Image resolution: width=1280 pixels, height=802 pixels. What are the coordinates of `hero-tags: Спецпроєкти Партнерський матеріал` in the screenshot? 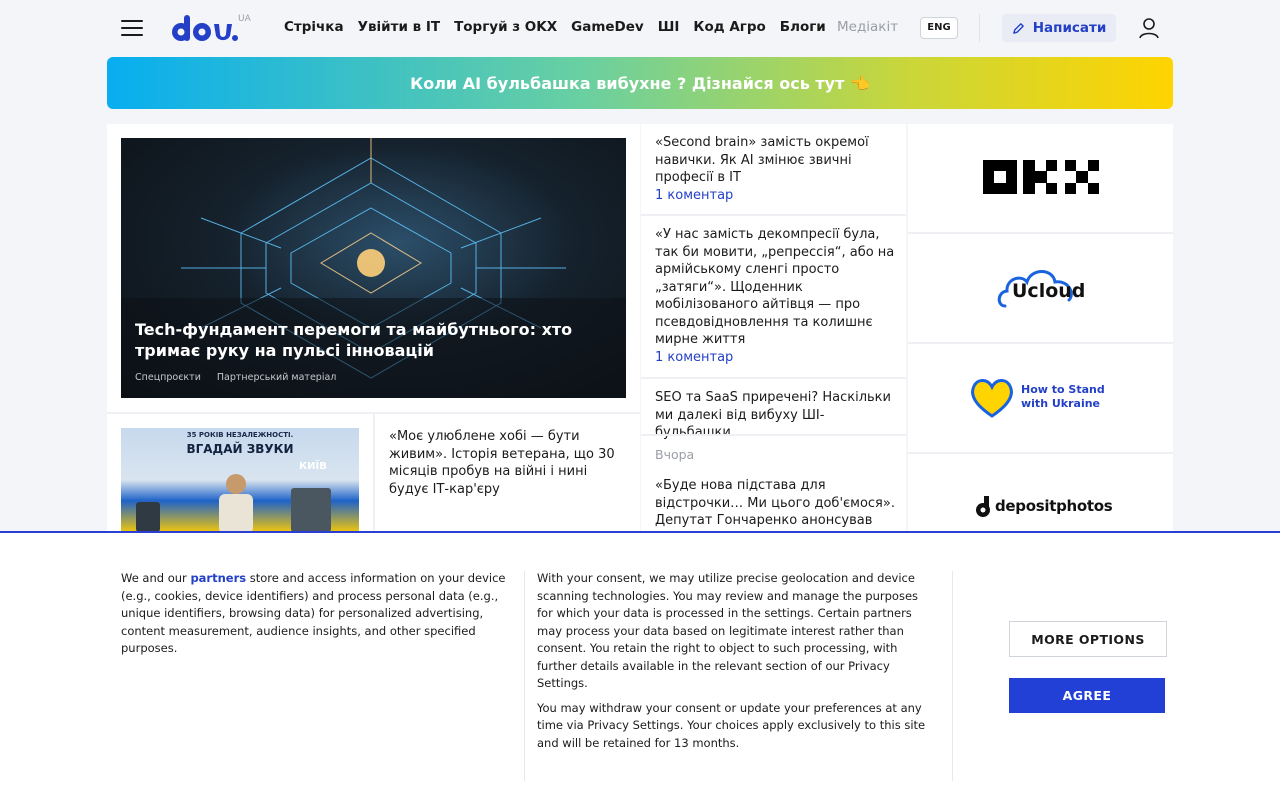 It's located at (235, 377).